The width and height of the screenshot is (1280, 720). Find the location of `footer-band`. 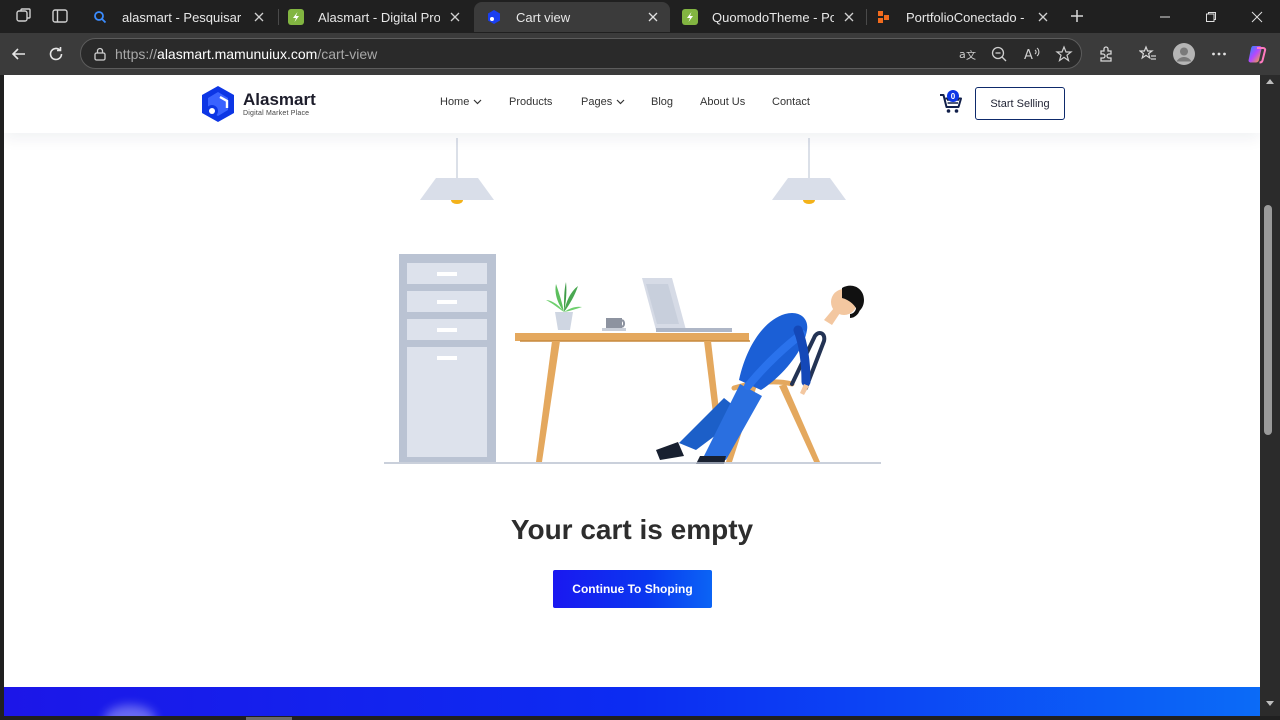

footer-band is located at coordinates (632, 701).